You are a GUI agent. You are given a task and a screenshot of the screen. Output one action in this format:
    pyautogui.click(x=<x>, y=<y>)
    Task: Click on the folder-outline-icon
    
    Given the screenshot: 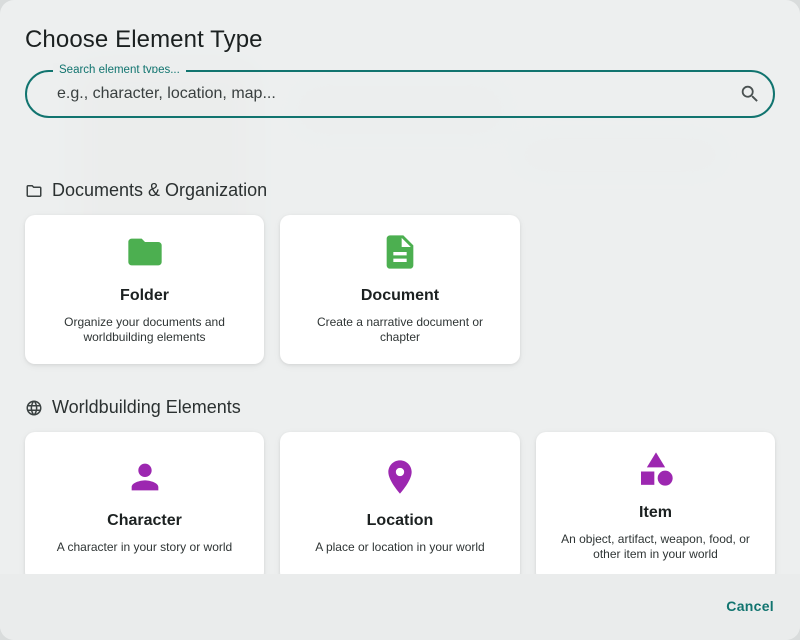 What is the action you would take?
    pyautogui.click(x=34, y=190)
    